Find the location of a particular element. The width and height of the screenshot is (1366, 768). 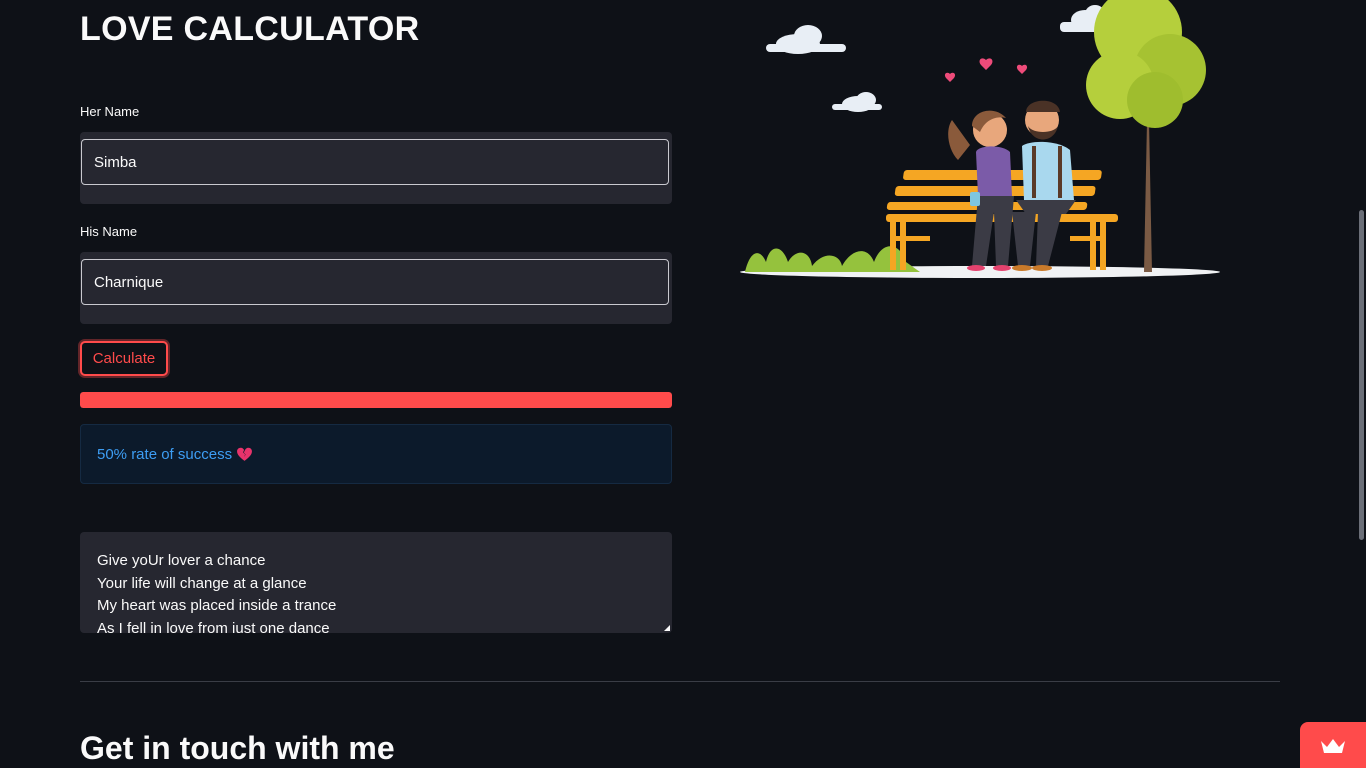

his-name-label: His Name is located at coordinates (109, 231).